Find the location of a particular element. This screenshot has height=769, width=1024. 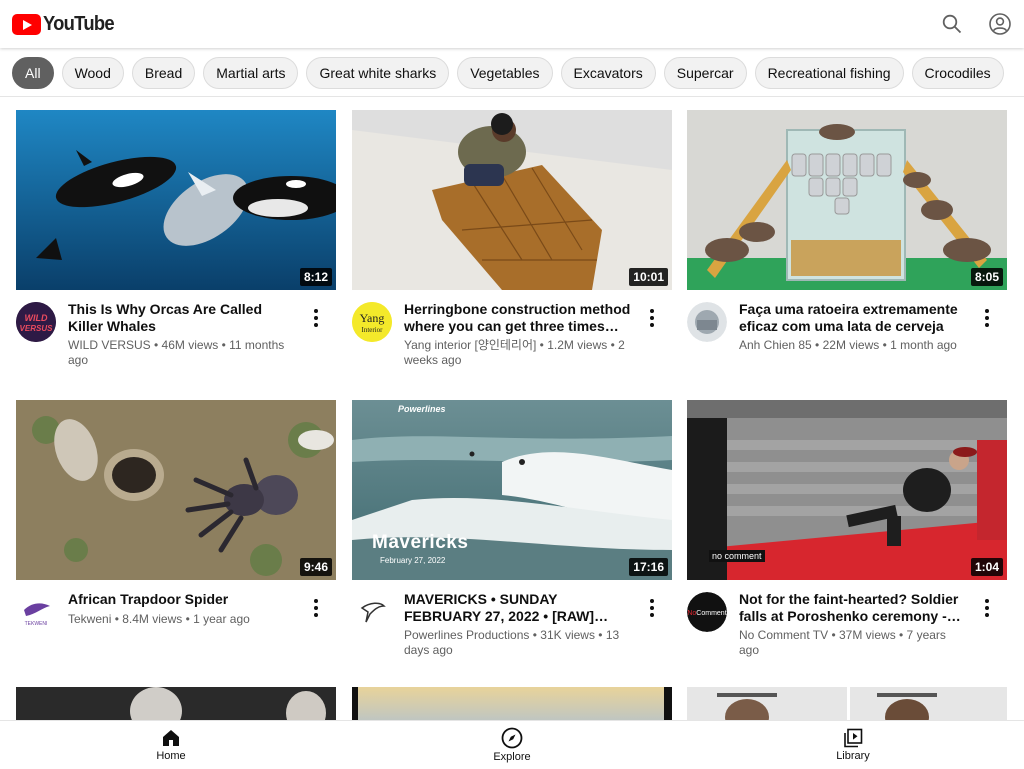

youtube-logo: YouTube is located at coordinates (66, 24).